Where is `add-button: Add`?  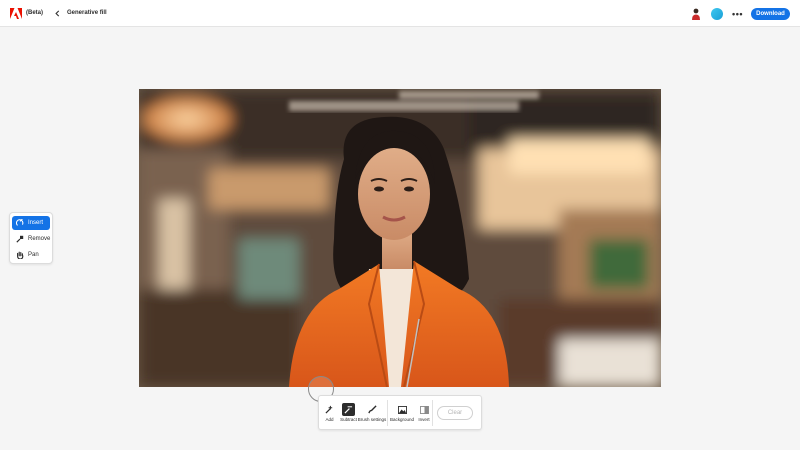
add-button: Add is located at coordinates (329, 413).